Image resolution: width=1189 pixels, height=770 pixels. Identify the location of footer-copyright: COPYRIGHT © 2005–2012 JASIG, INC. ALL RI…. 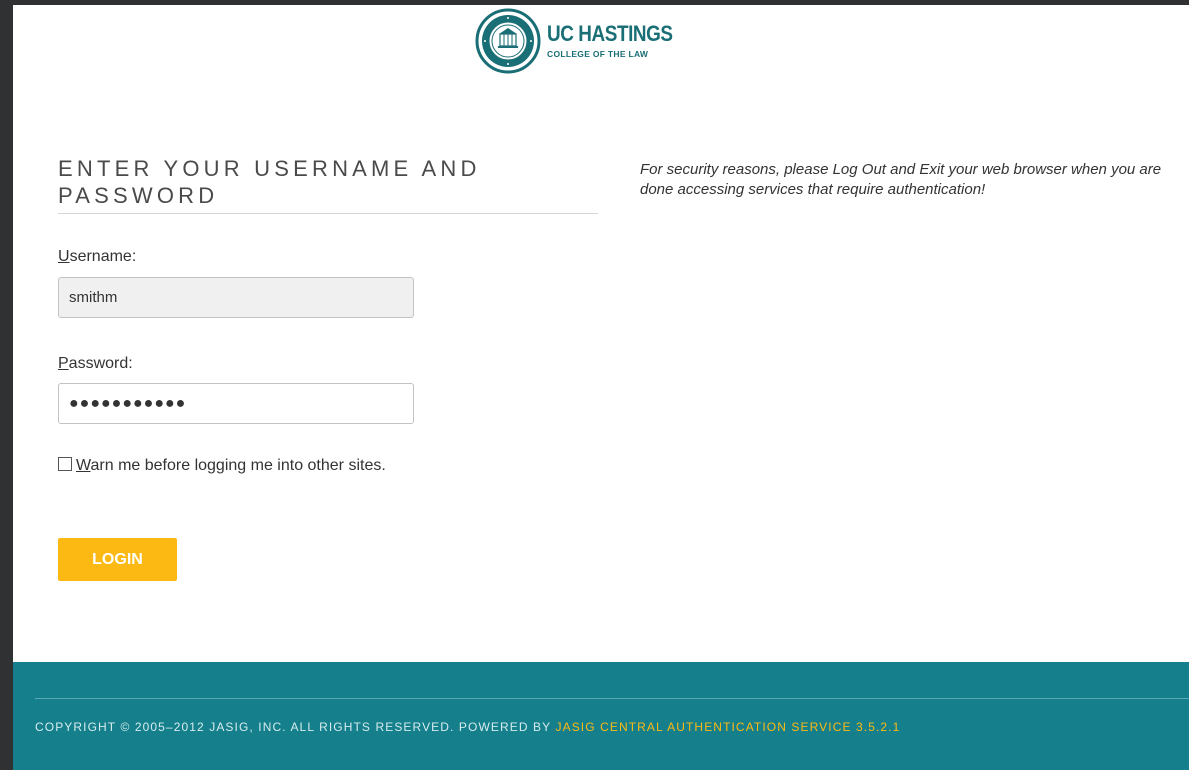
(467, 727).